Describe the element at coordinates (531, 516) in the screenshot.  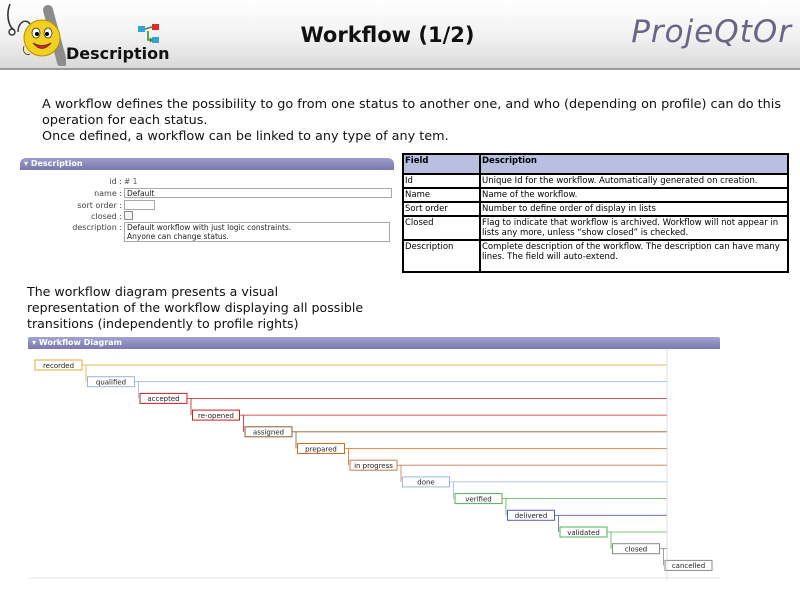
I see `status-label: delivered` at that location.